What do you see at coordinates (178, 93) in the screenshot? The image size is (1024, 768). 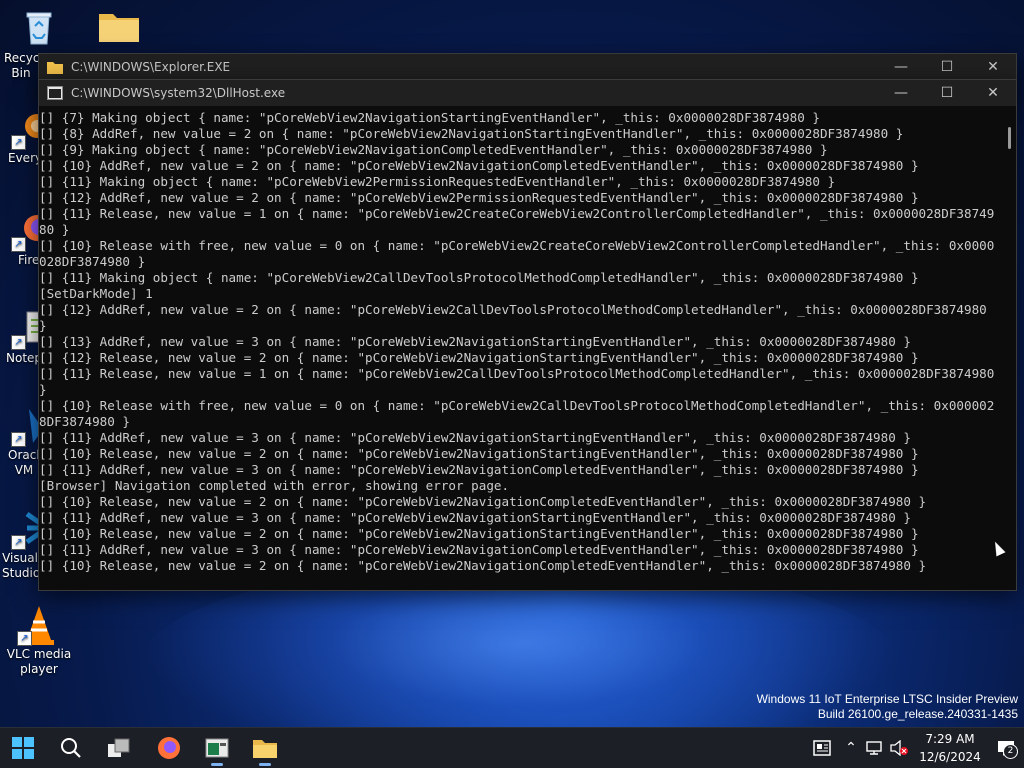 I see `dllhost-title: C:\WINDOWS\system32\DllHost.exe` at bounding box center [178, 93].